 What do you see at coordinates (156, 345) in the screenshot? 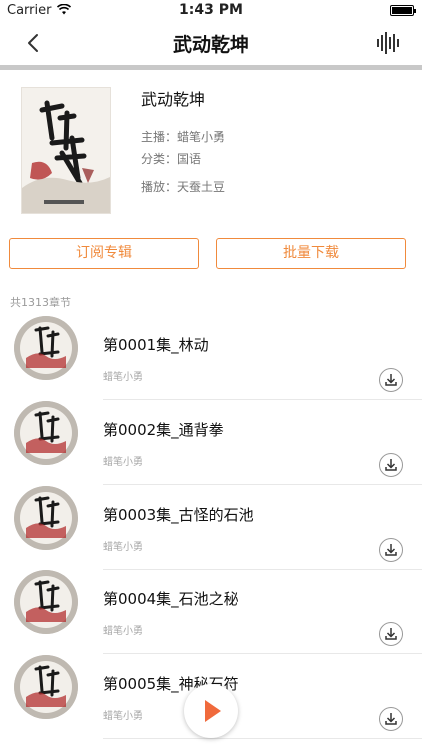
I see `episode-title: 第0001集_林动` at bounding box center [156, 345].